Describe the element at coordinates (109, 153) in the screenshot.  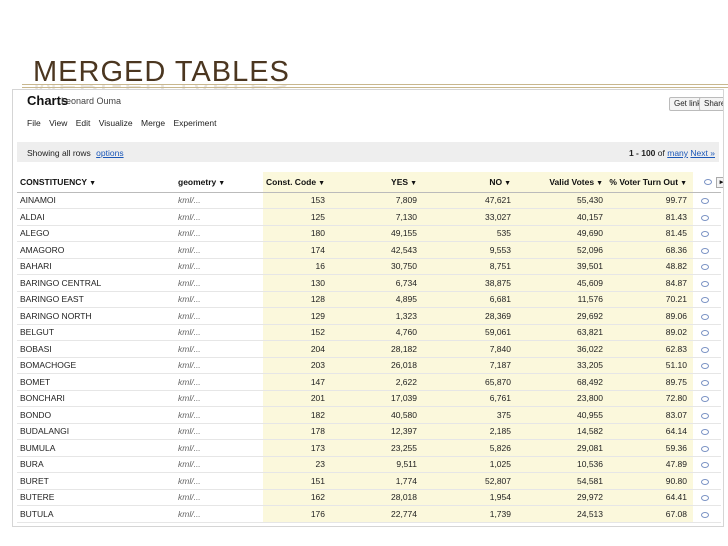
I see `options-link: options` at that location.